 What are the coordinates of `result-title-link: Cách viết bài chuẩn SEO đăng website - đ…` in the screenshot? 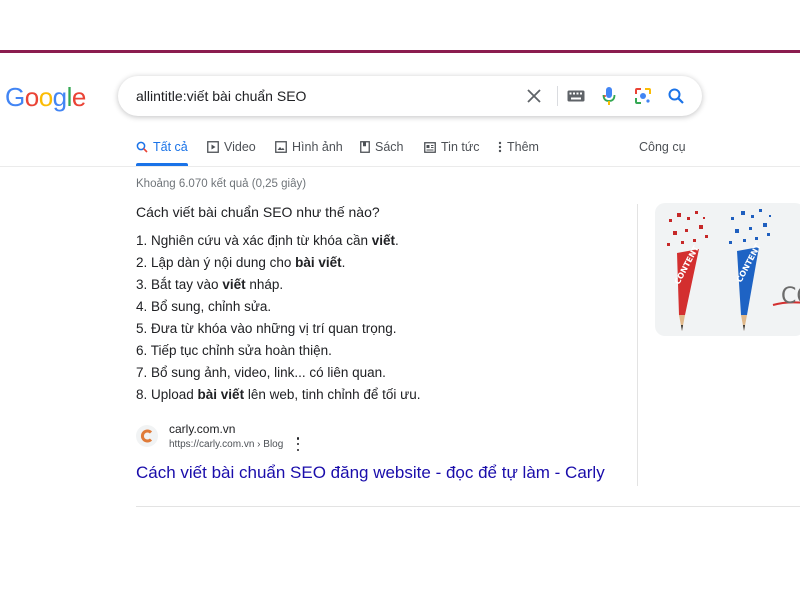 It's located at (370, 473).